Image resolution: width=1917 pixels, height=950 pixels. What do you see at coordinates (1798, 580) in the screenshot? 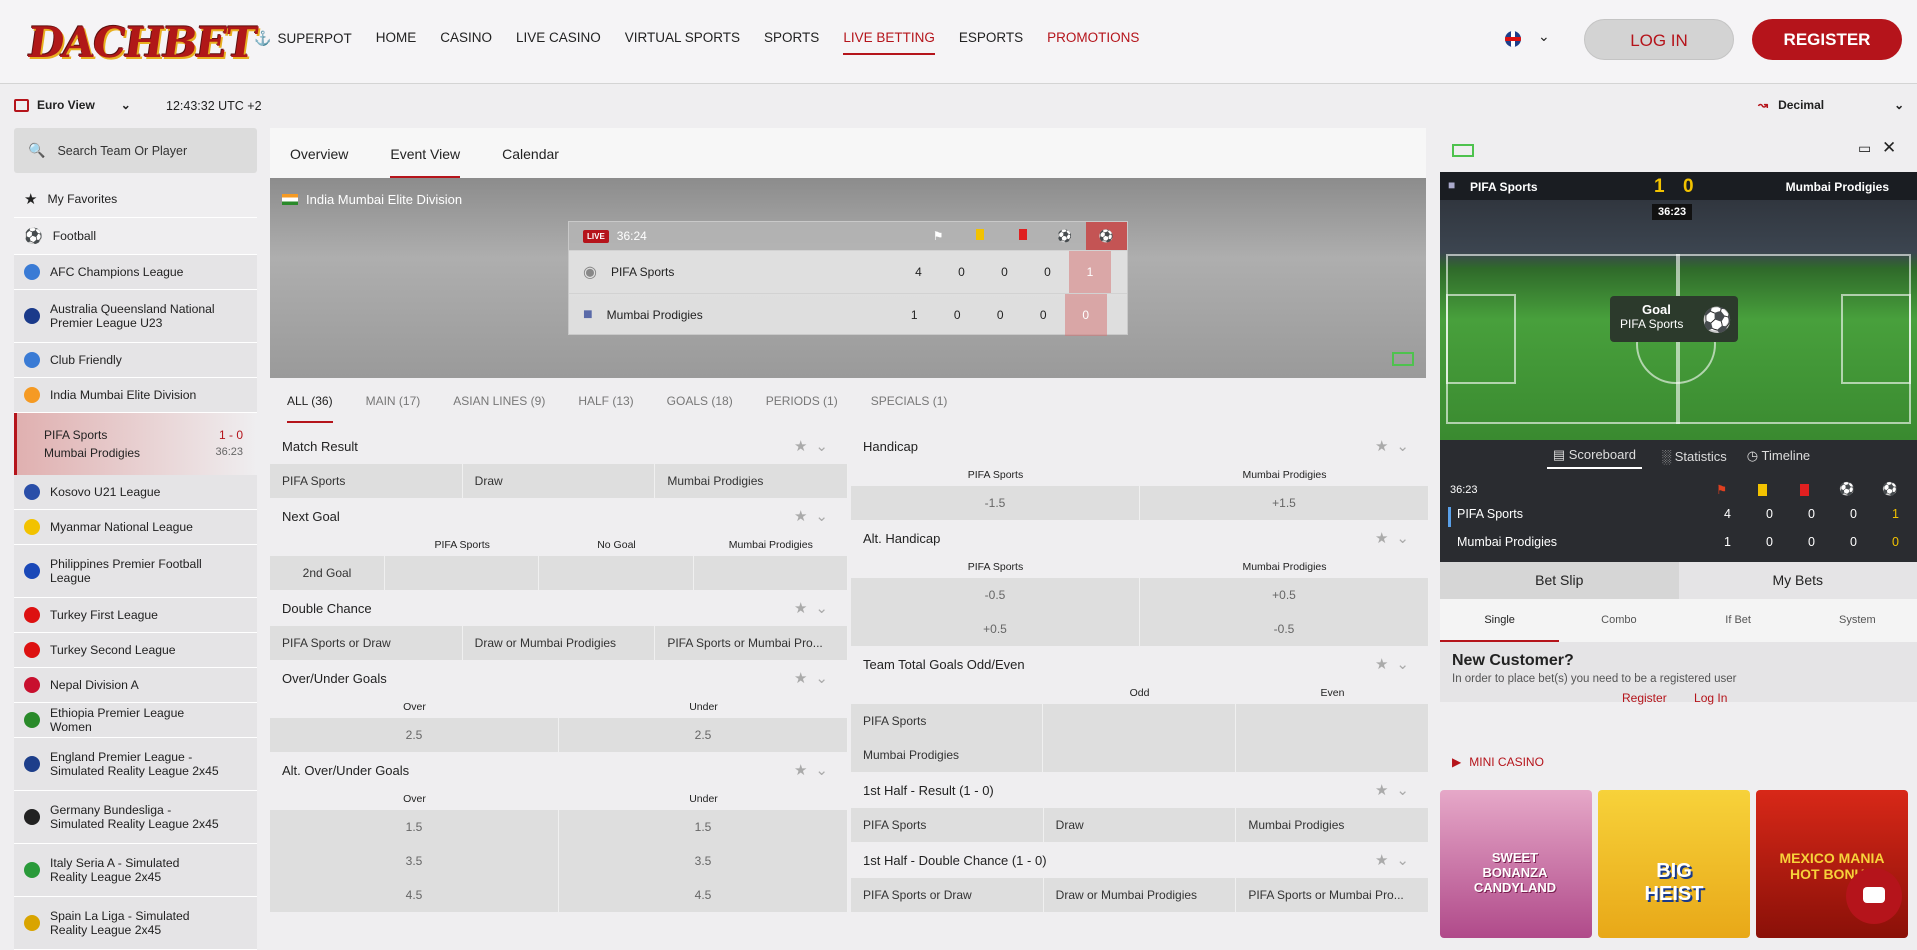
I see `tab-my-bets: My Bets` at bounding box center [1798, 580].